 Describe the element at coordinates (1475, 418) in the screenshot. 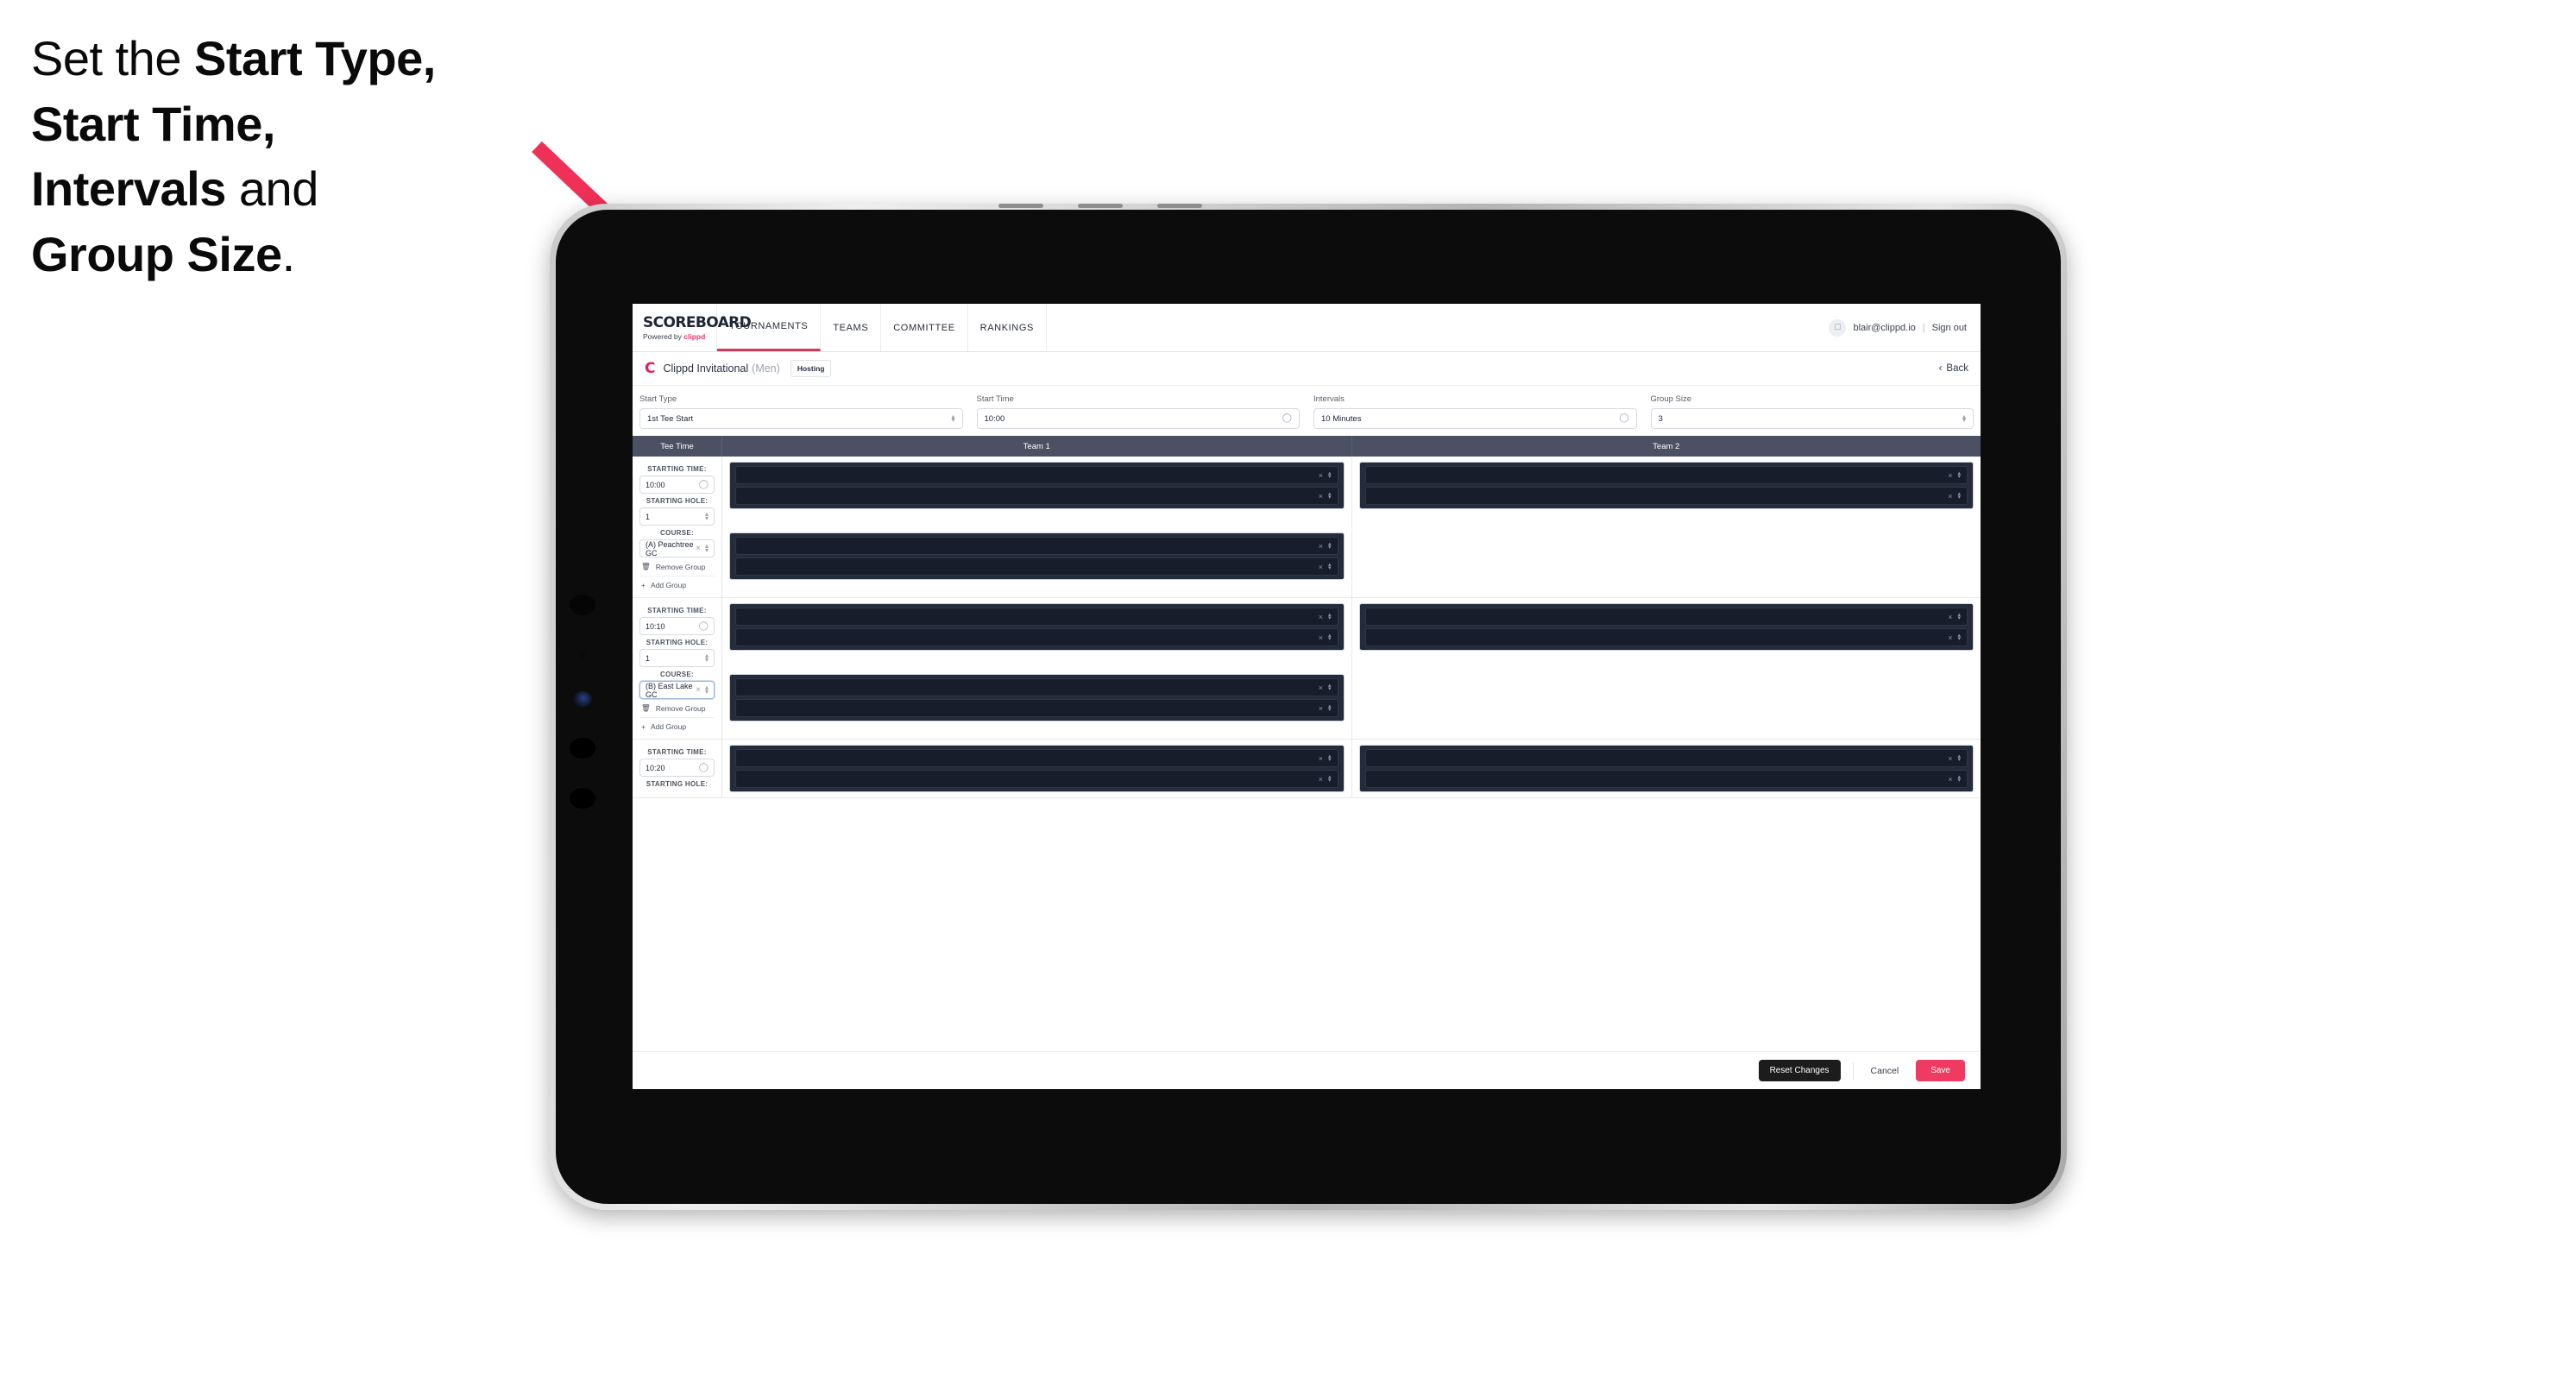

I see `intervals-input: 10 Minutes ◯` at that location.